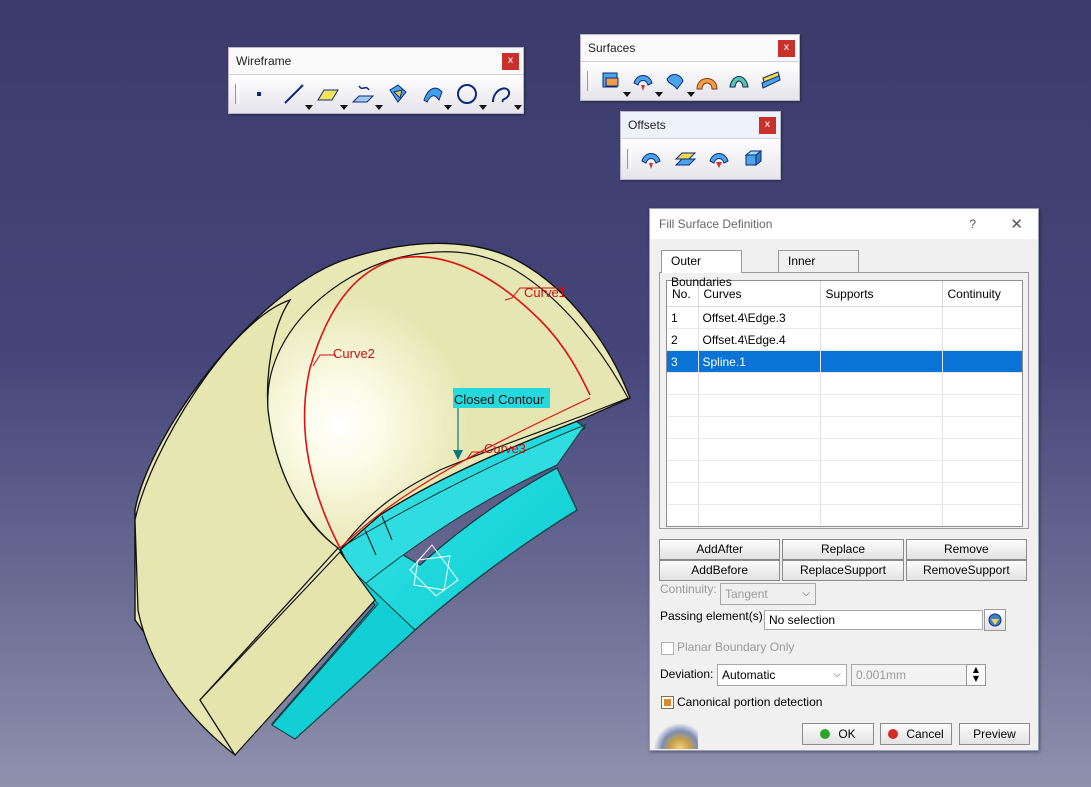 The image size is (1091, 787). Describe the element at coordinates (753, 159) in the screenshot. I see `thickness-icon` at that location.